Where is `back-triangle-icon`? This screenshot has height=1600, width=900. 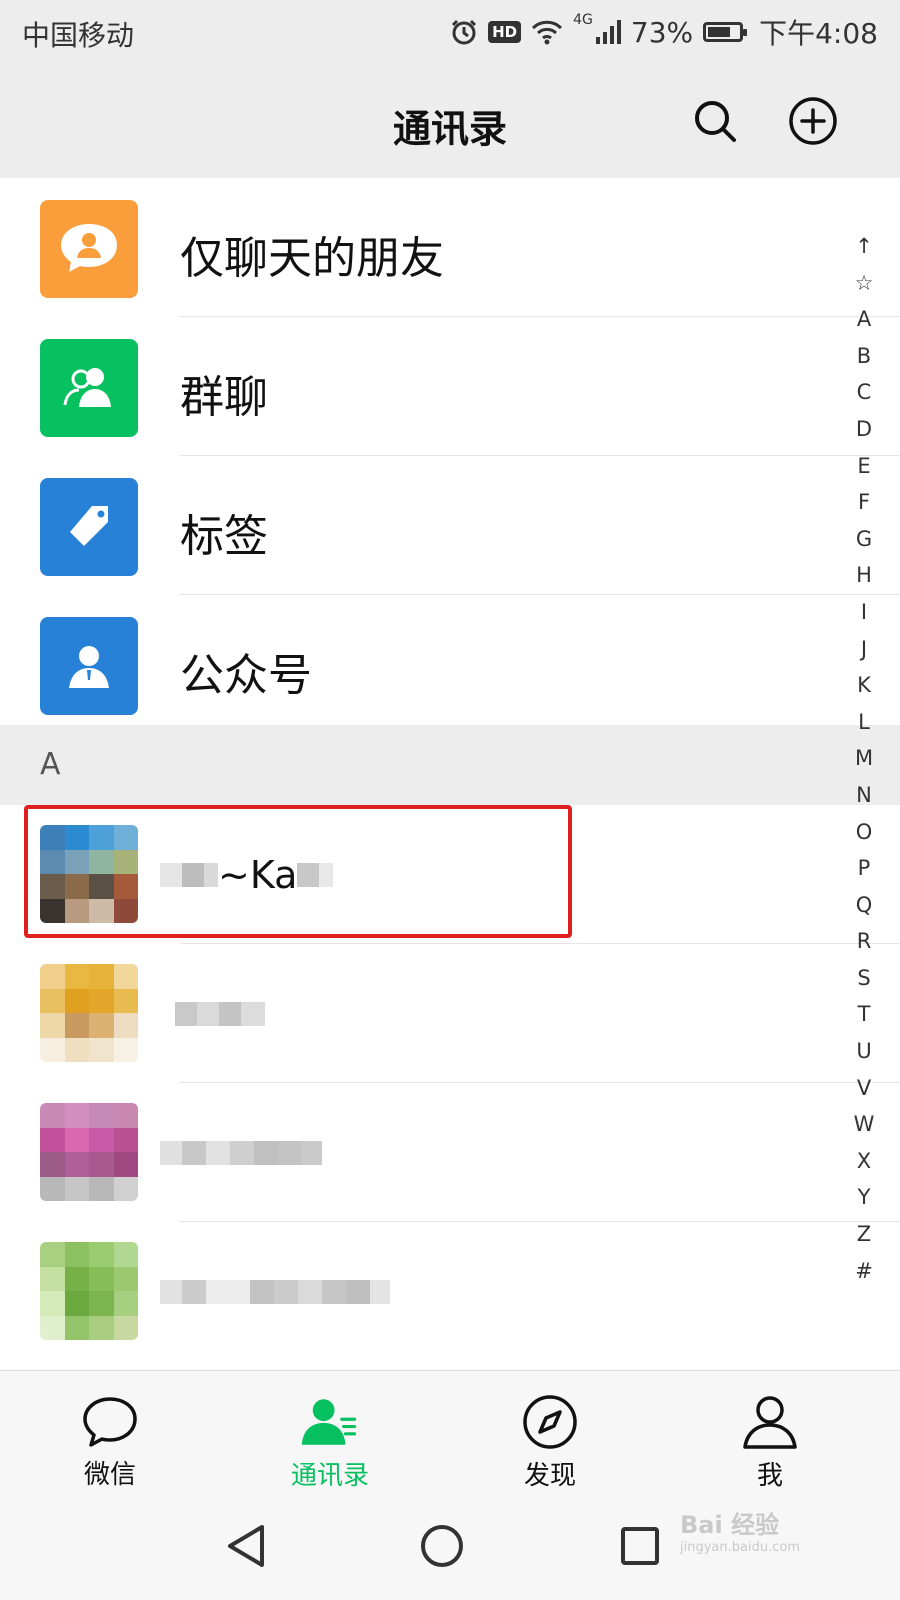
back-triangle-icon is located at coordinates (246, 1546).